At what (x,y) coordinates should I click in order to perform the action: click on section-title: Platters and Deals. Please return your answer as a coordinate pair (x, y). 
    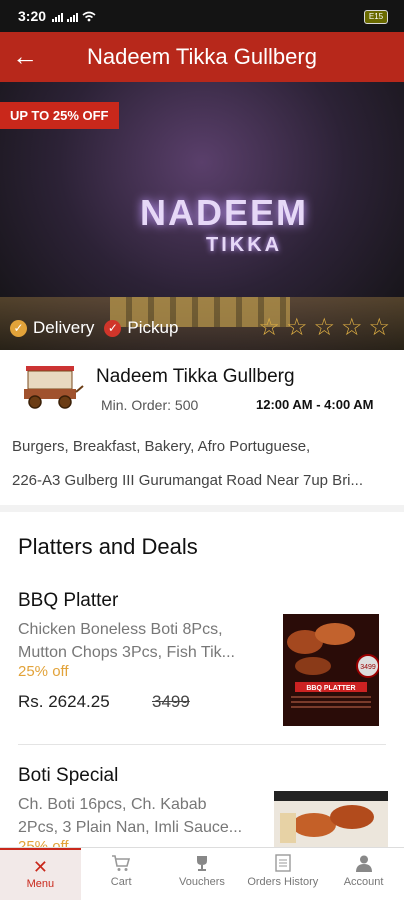
    Looking at the image, I should click on (108, 546).